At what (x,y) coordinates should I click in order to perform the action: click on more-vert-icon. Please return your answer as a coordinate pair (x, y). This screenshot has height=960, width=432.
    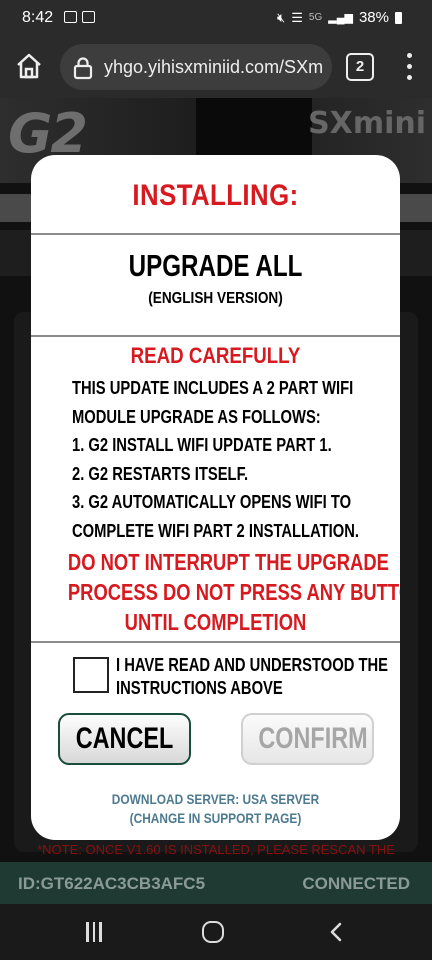
    Looking at the image, I should click on (409, 67).